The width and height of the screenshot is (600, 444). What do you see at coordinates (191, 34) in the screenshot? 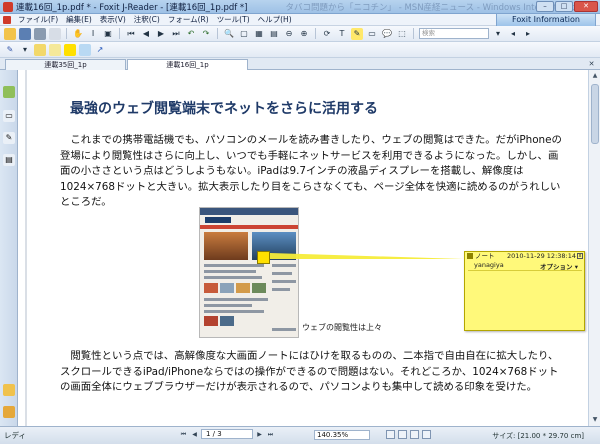
I see `back-arrow-icon: ↶` at bounding box center [191, 34].